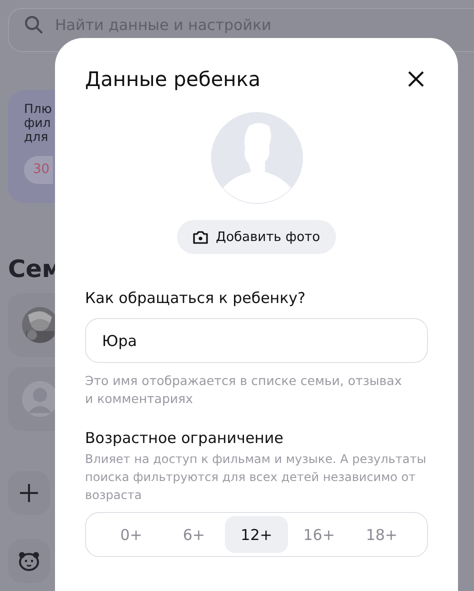 Image resolution: width=474 pixels, height=591 pixels. Describe the element at coordinates (256, 477) in the screenshot. I see `age-hint: Влияет на доступ к фильмам и музыке. А результаты поиска фильтруются для всех детей независимо от возраста` at that location.